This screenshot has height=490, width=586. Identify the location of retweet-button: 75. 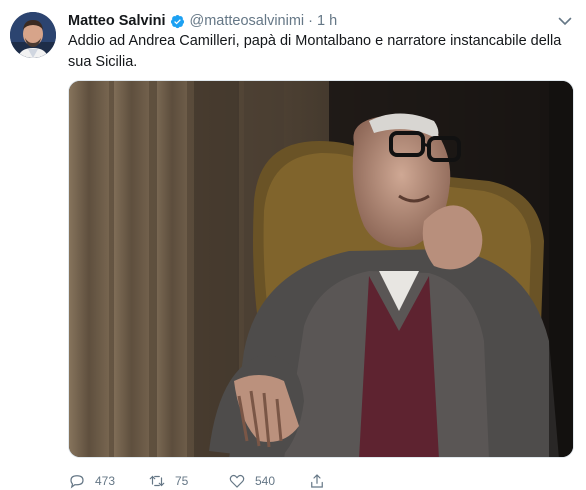
(188, 481).